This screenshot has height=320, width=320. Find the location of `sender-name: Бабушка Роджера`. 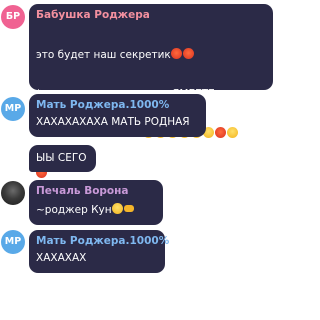

sender-name: Бабушка Роджера is located at coordinates (151, 15).